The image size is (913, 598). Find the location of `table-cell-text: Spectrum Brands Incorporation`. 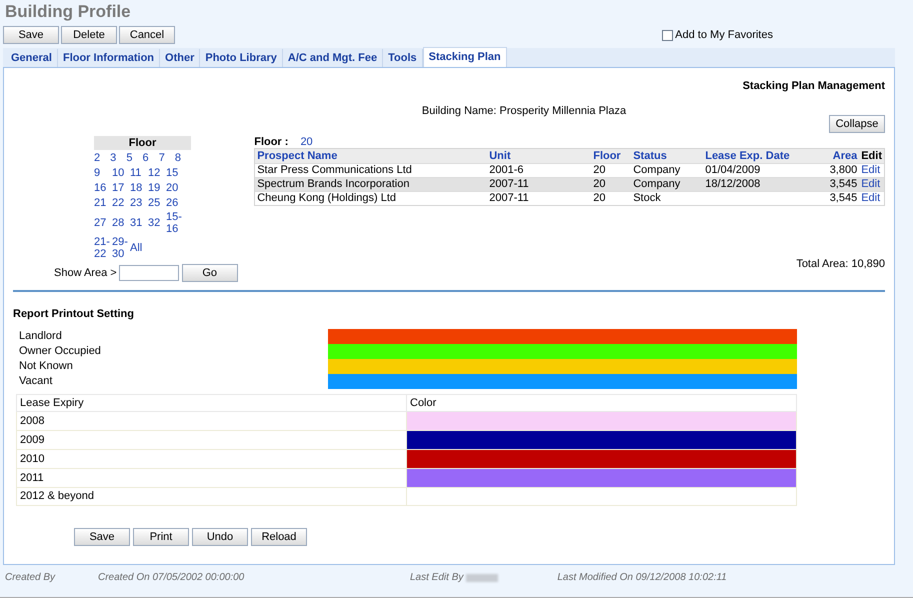

table-cell-text: Spectrum Brands Incorporation is located at coordinates (333, 184).